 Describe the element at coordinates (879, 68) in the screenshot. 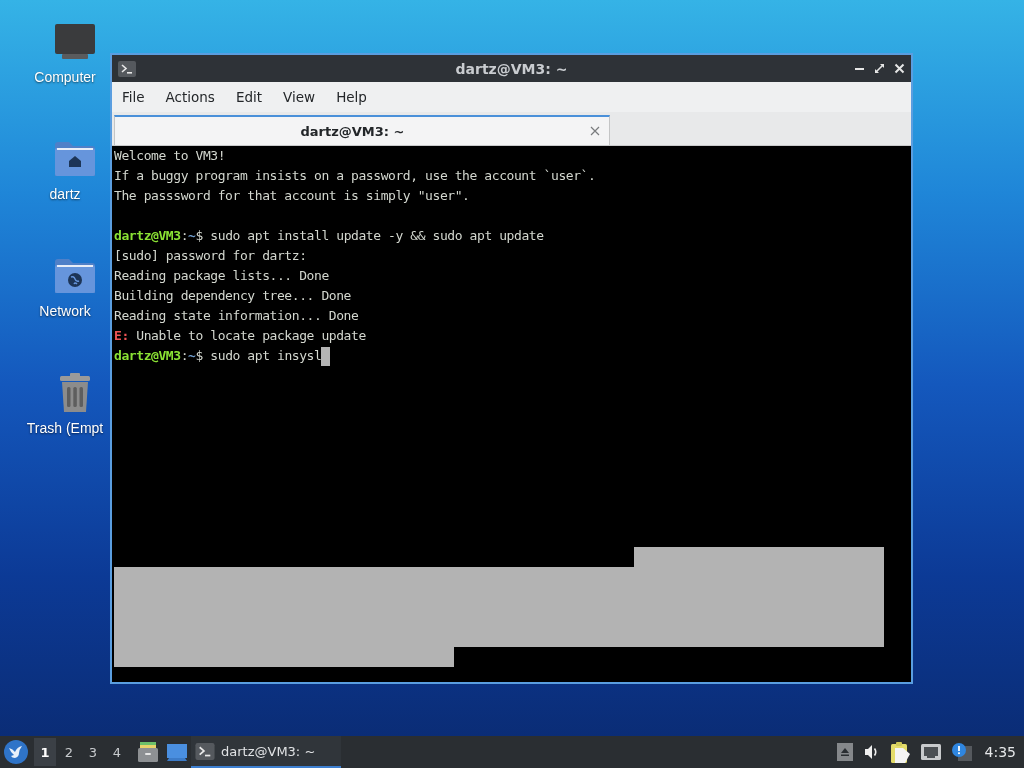

I see `maximize-icon` at that location.